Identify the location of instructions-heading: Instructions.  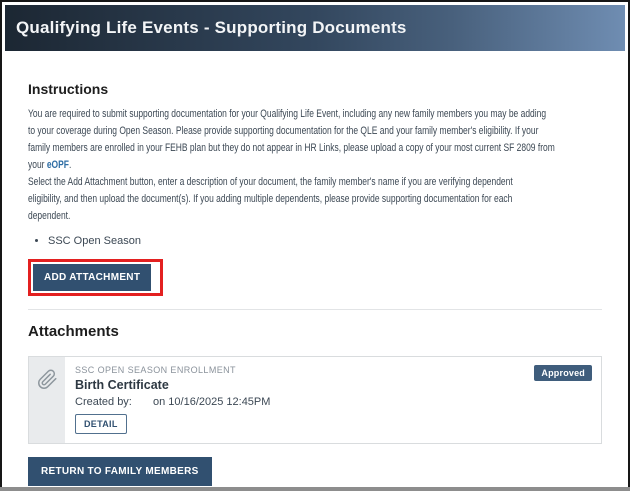
(68, 89).